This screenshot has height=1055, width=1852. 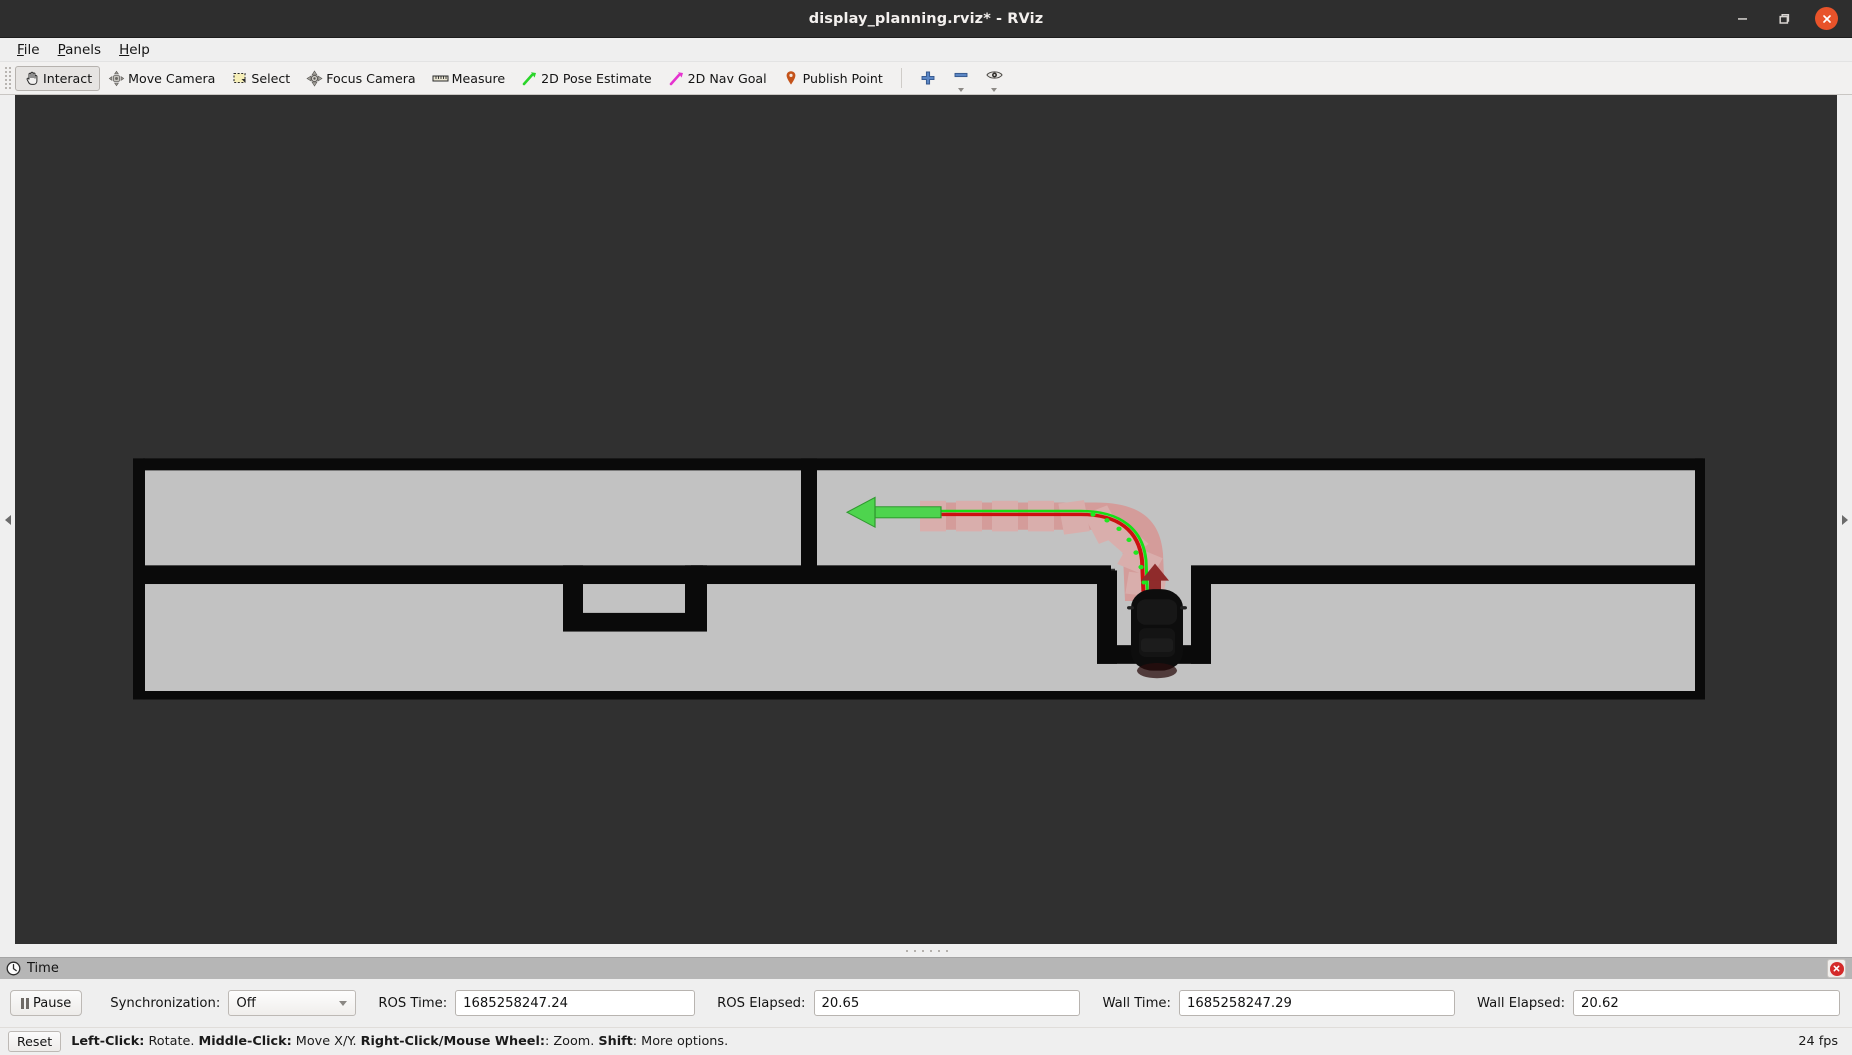 What do you see at coordinates (326, 1041) in the screenshot?
I see `hint-move-xy: Move X/Y.` at bounding box center [326, 1041].